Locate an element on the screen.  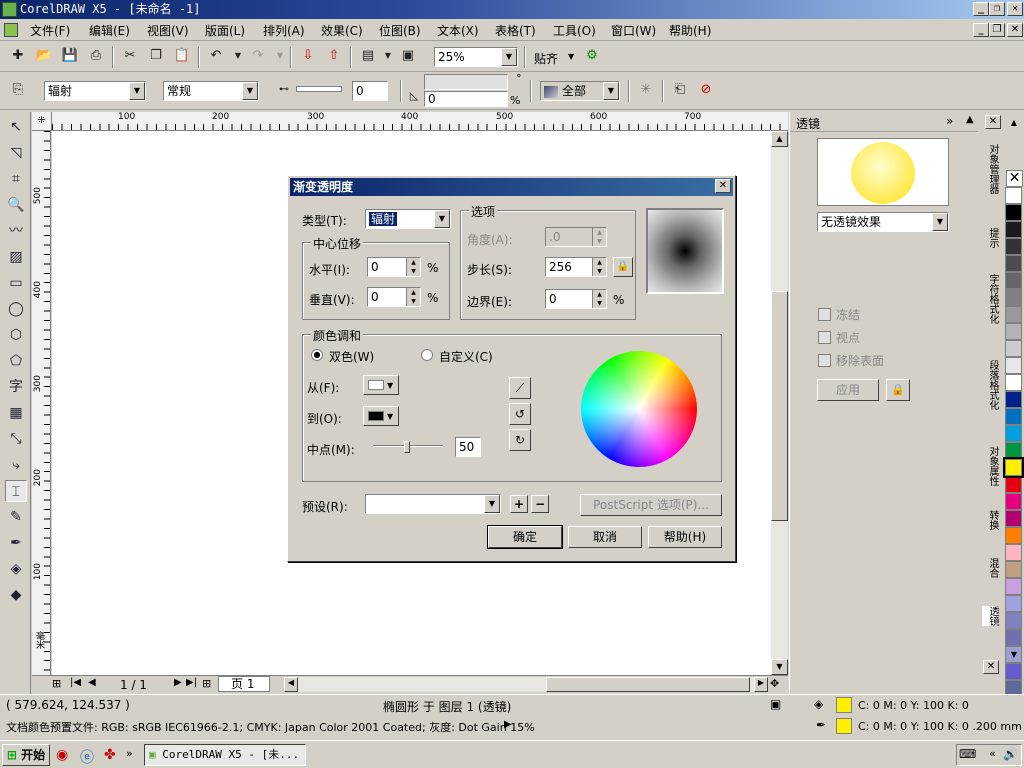
scroll-down-icon: ▼ is located at coordinates (779, 667).